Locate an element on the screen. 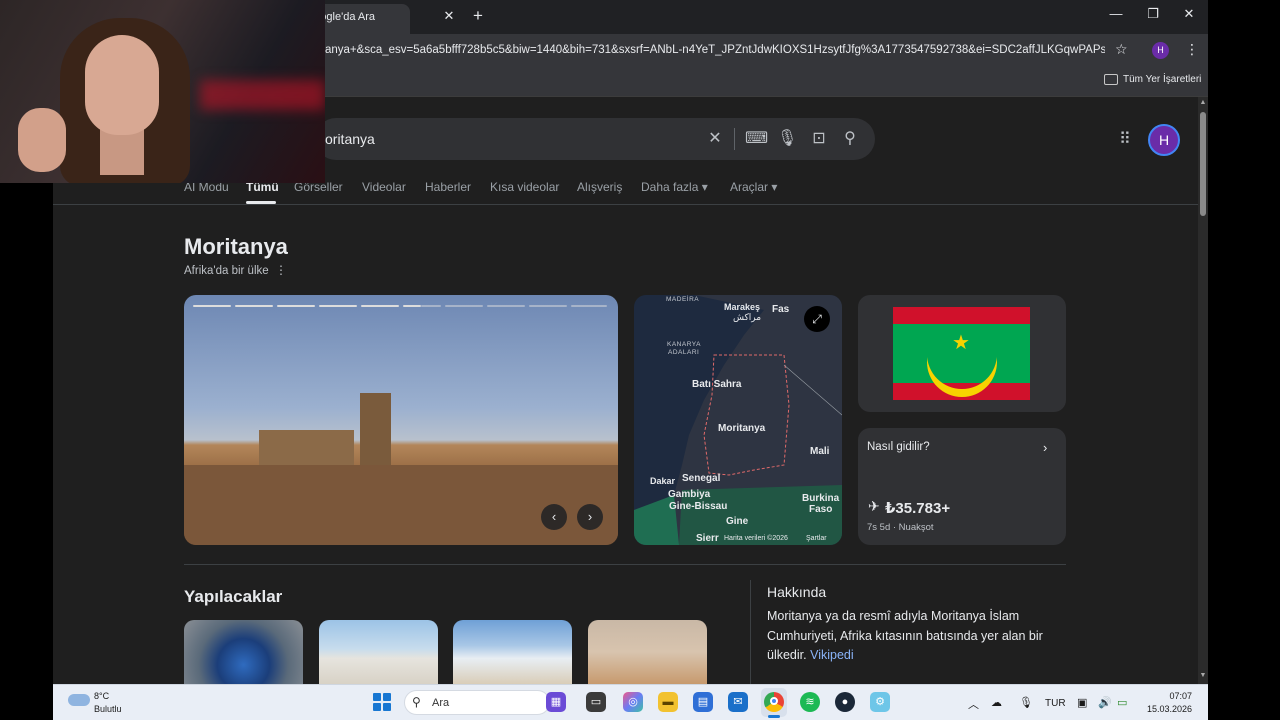 The width and height of the screenshot is (1280, 720). entity-subtitle: Afrika'da bir ülke is located at coordinates (226, 271).